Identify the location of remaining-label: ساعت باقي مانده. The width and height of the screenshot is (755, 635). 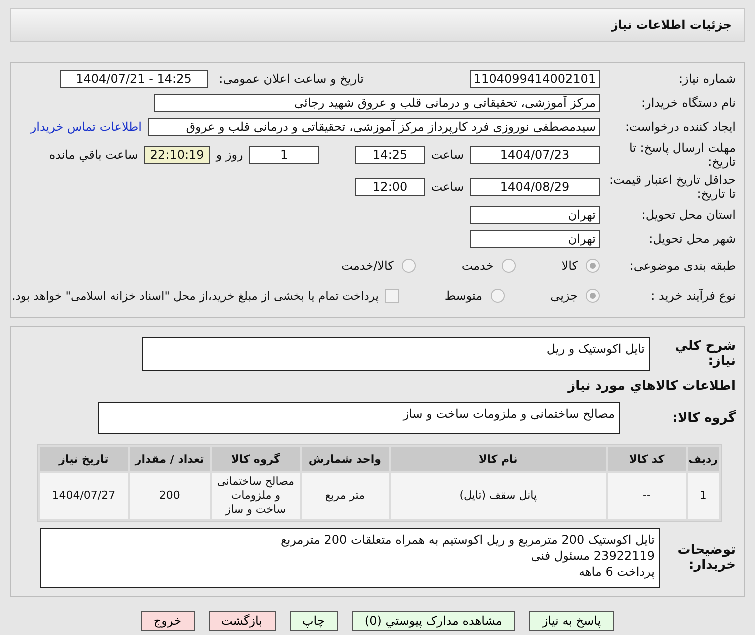
(93, 155).